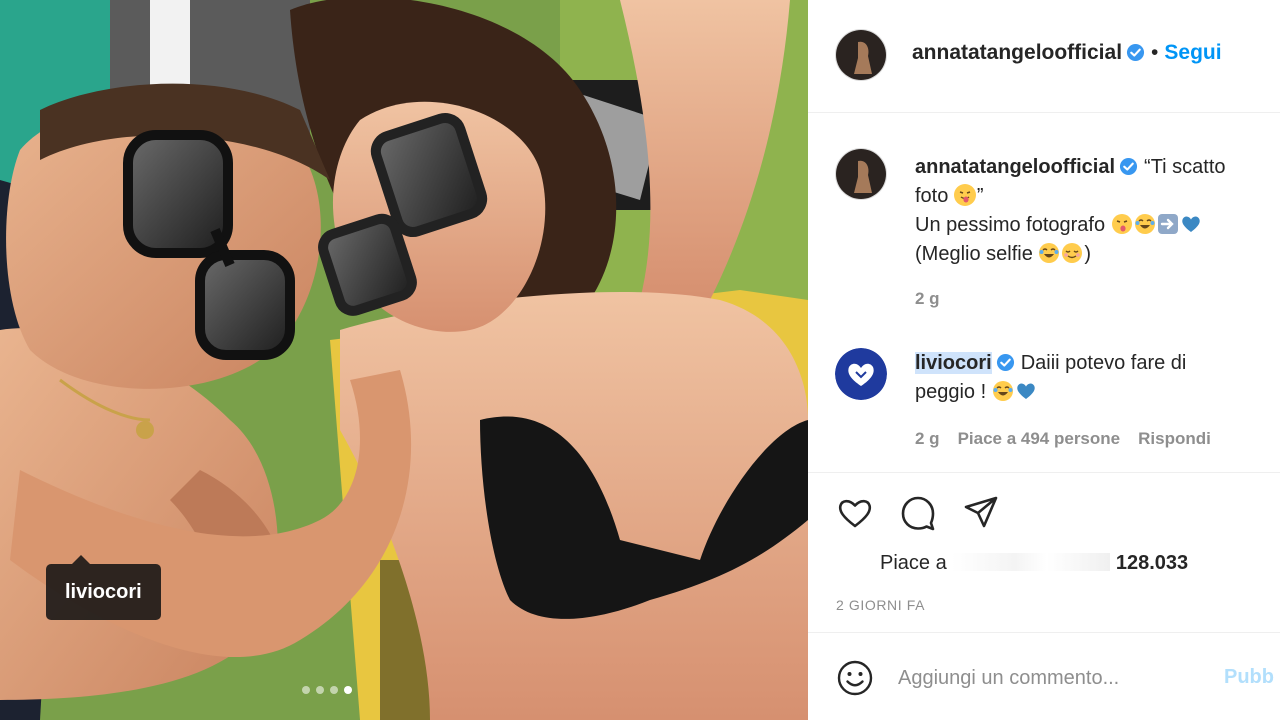 The width and height of the screenshot is (1280, 721). I want to click on heart-icon, so click(855, 513).